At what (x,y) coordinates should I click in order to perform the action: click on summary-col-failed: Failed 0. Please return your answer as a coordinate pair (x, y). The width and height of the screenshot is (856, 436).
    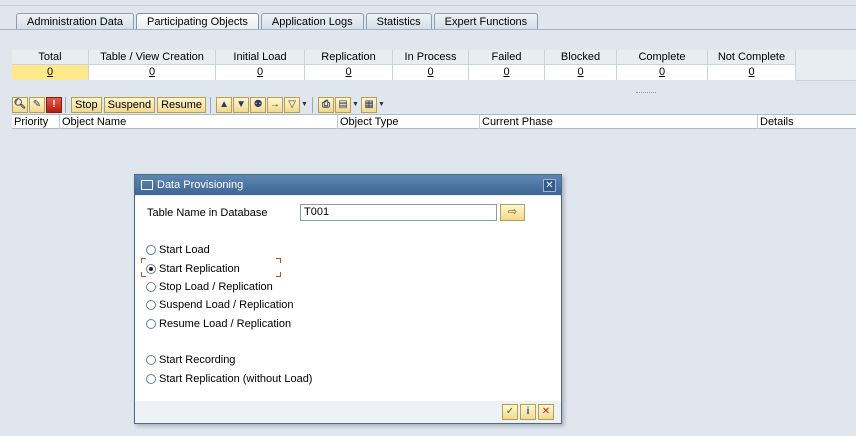
    Looking at the image, I should click on (507, 65).